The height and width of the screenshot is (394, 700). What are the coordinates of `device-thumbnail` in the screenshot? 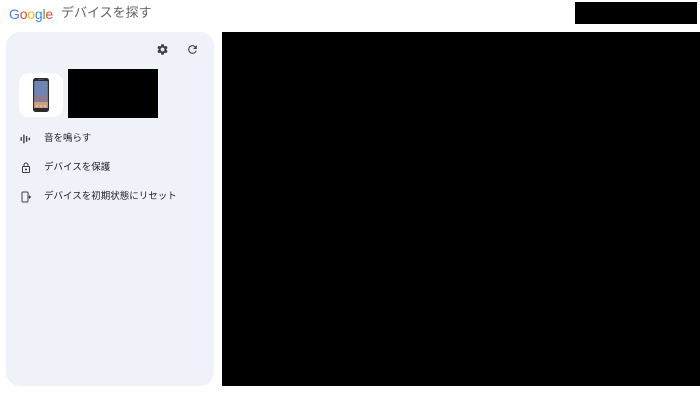 It's located at (41, 95).